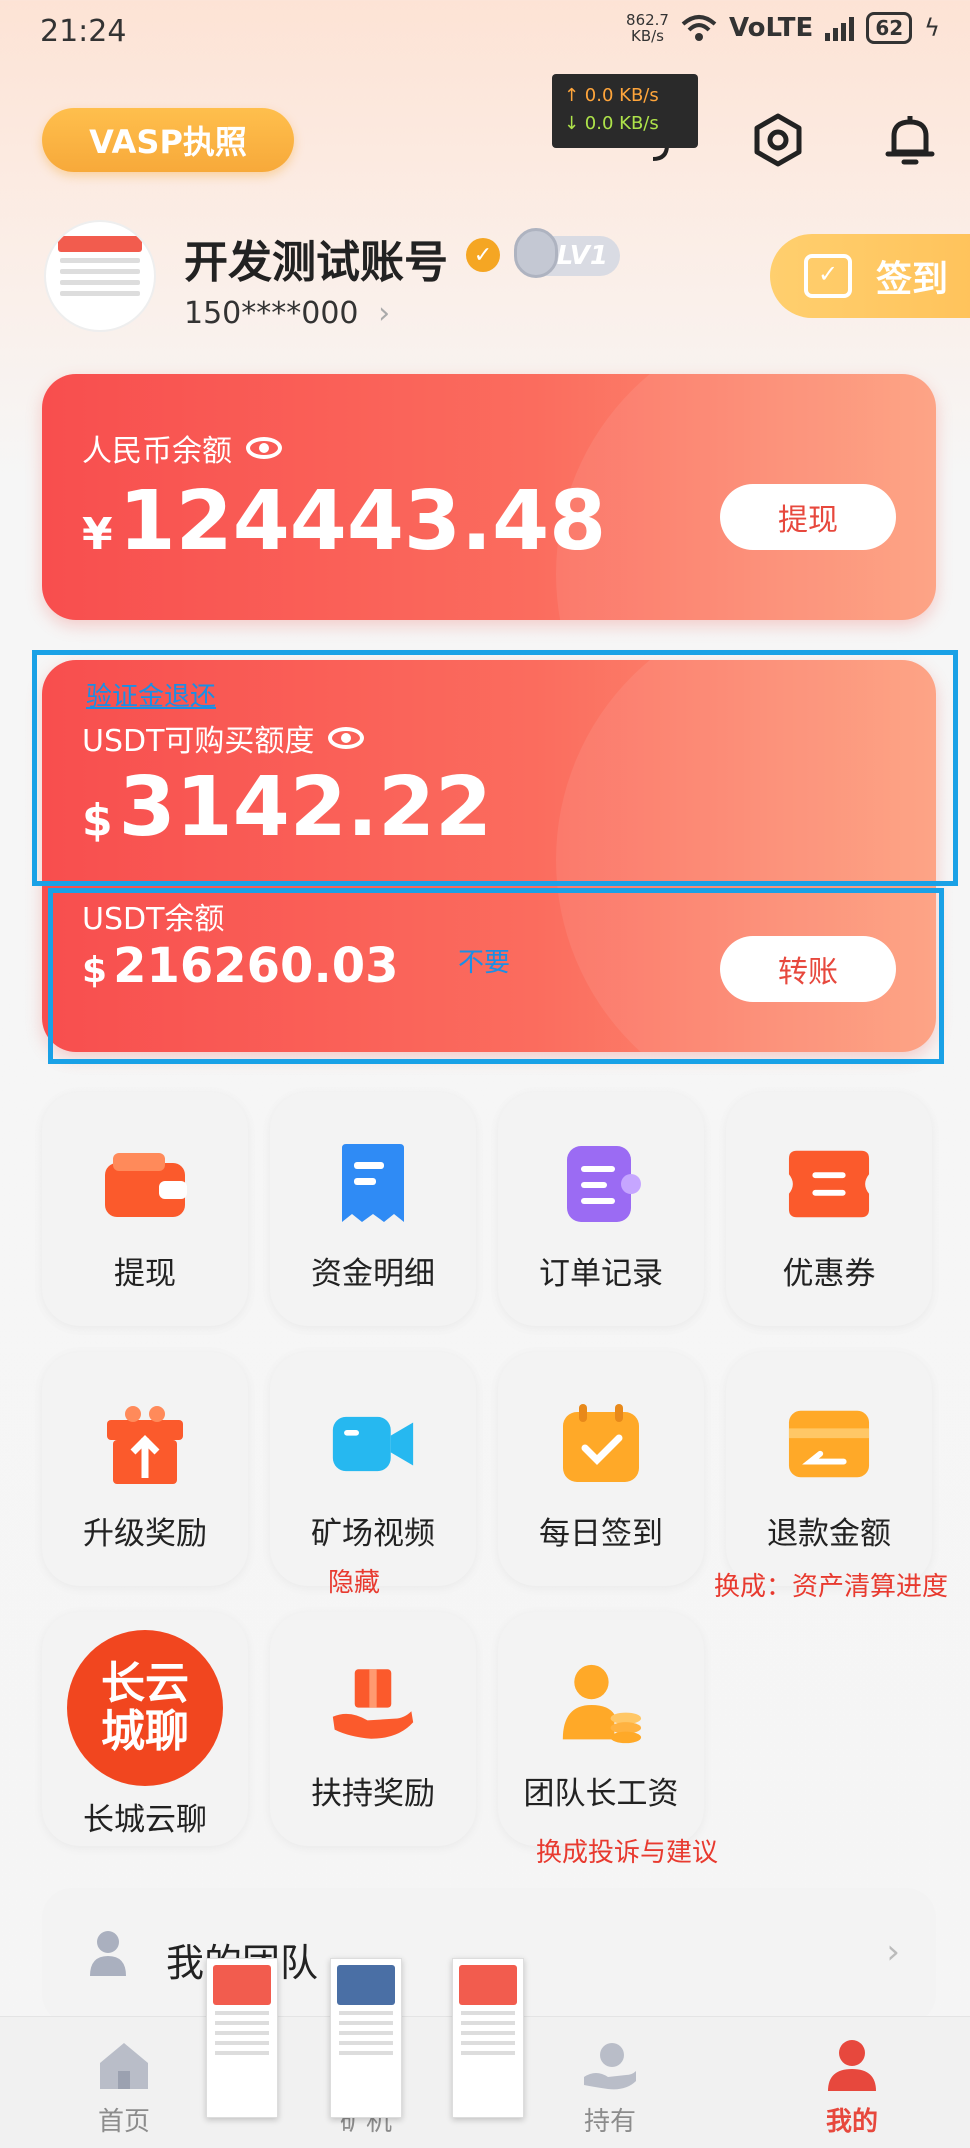 The width and height of the screenshot is (970, 2148). Describe the element at coordinates (829, 1184) in the screenshot. I see `coupon-icon` at that location.